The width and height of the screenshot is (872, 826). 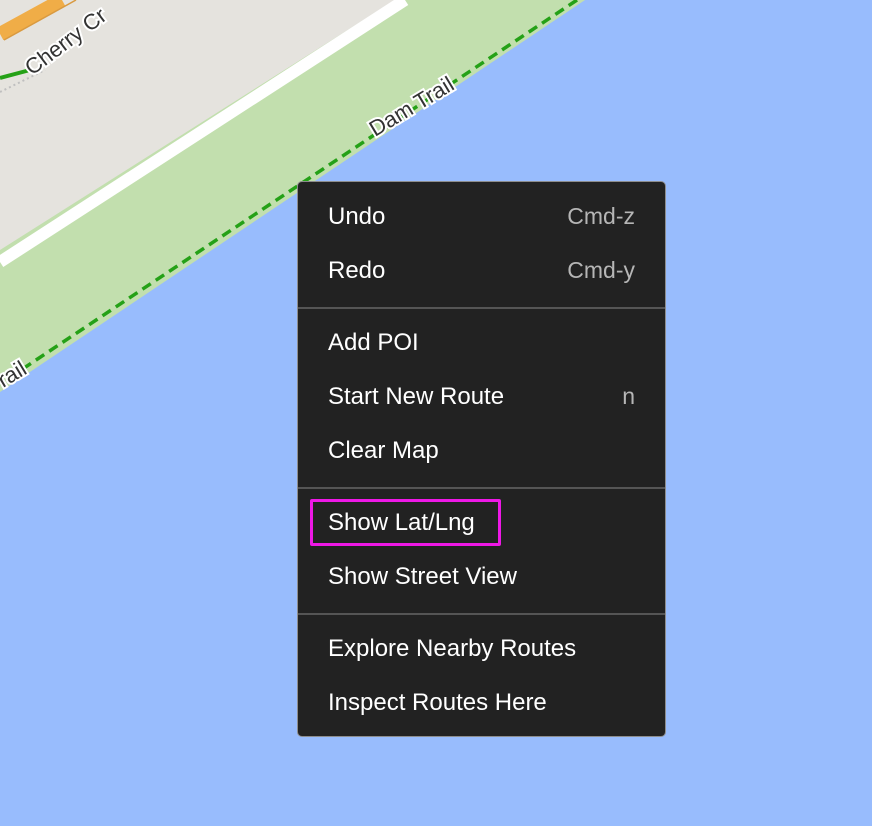 I want to click on menu-item-label: Undo, so click(x=357, y=216).